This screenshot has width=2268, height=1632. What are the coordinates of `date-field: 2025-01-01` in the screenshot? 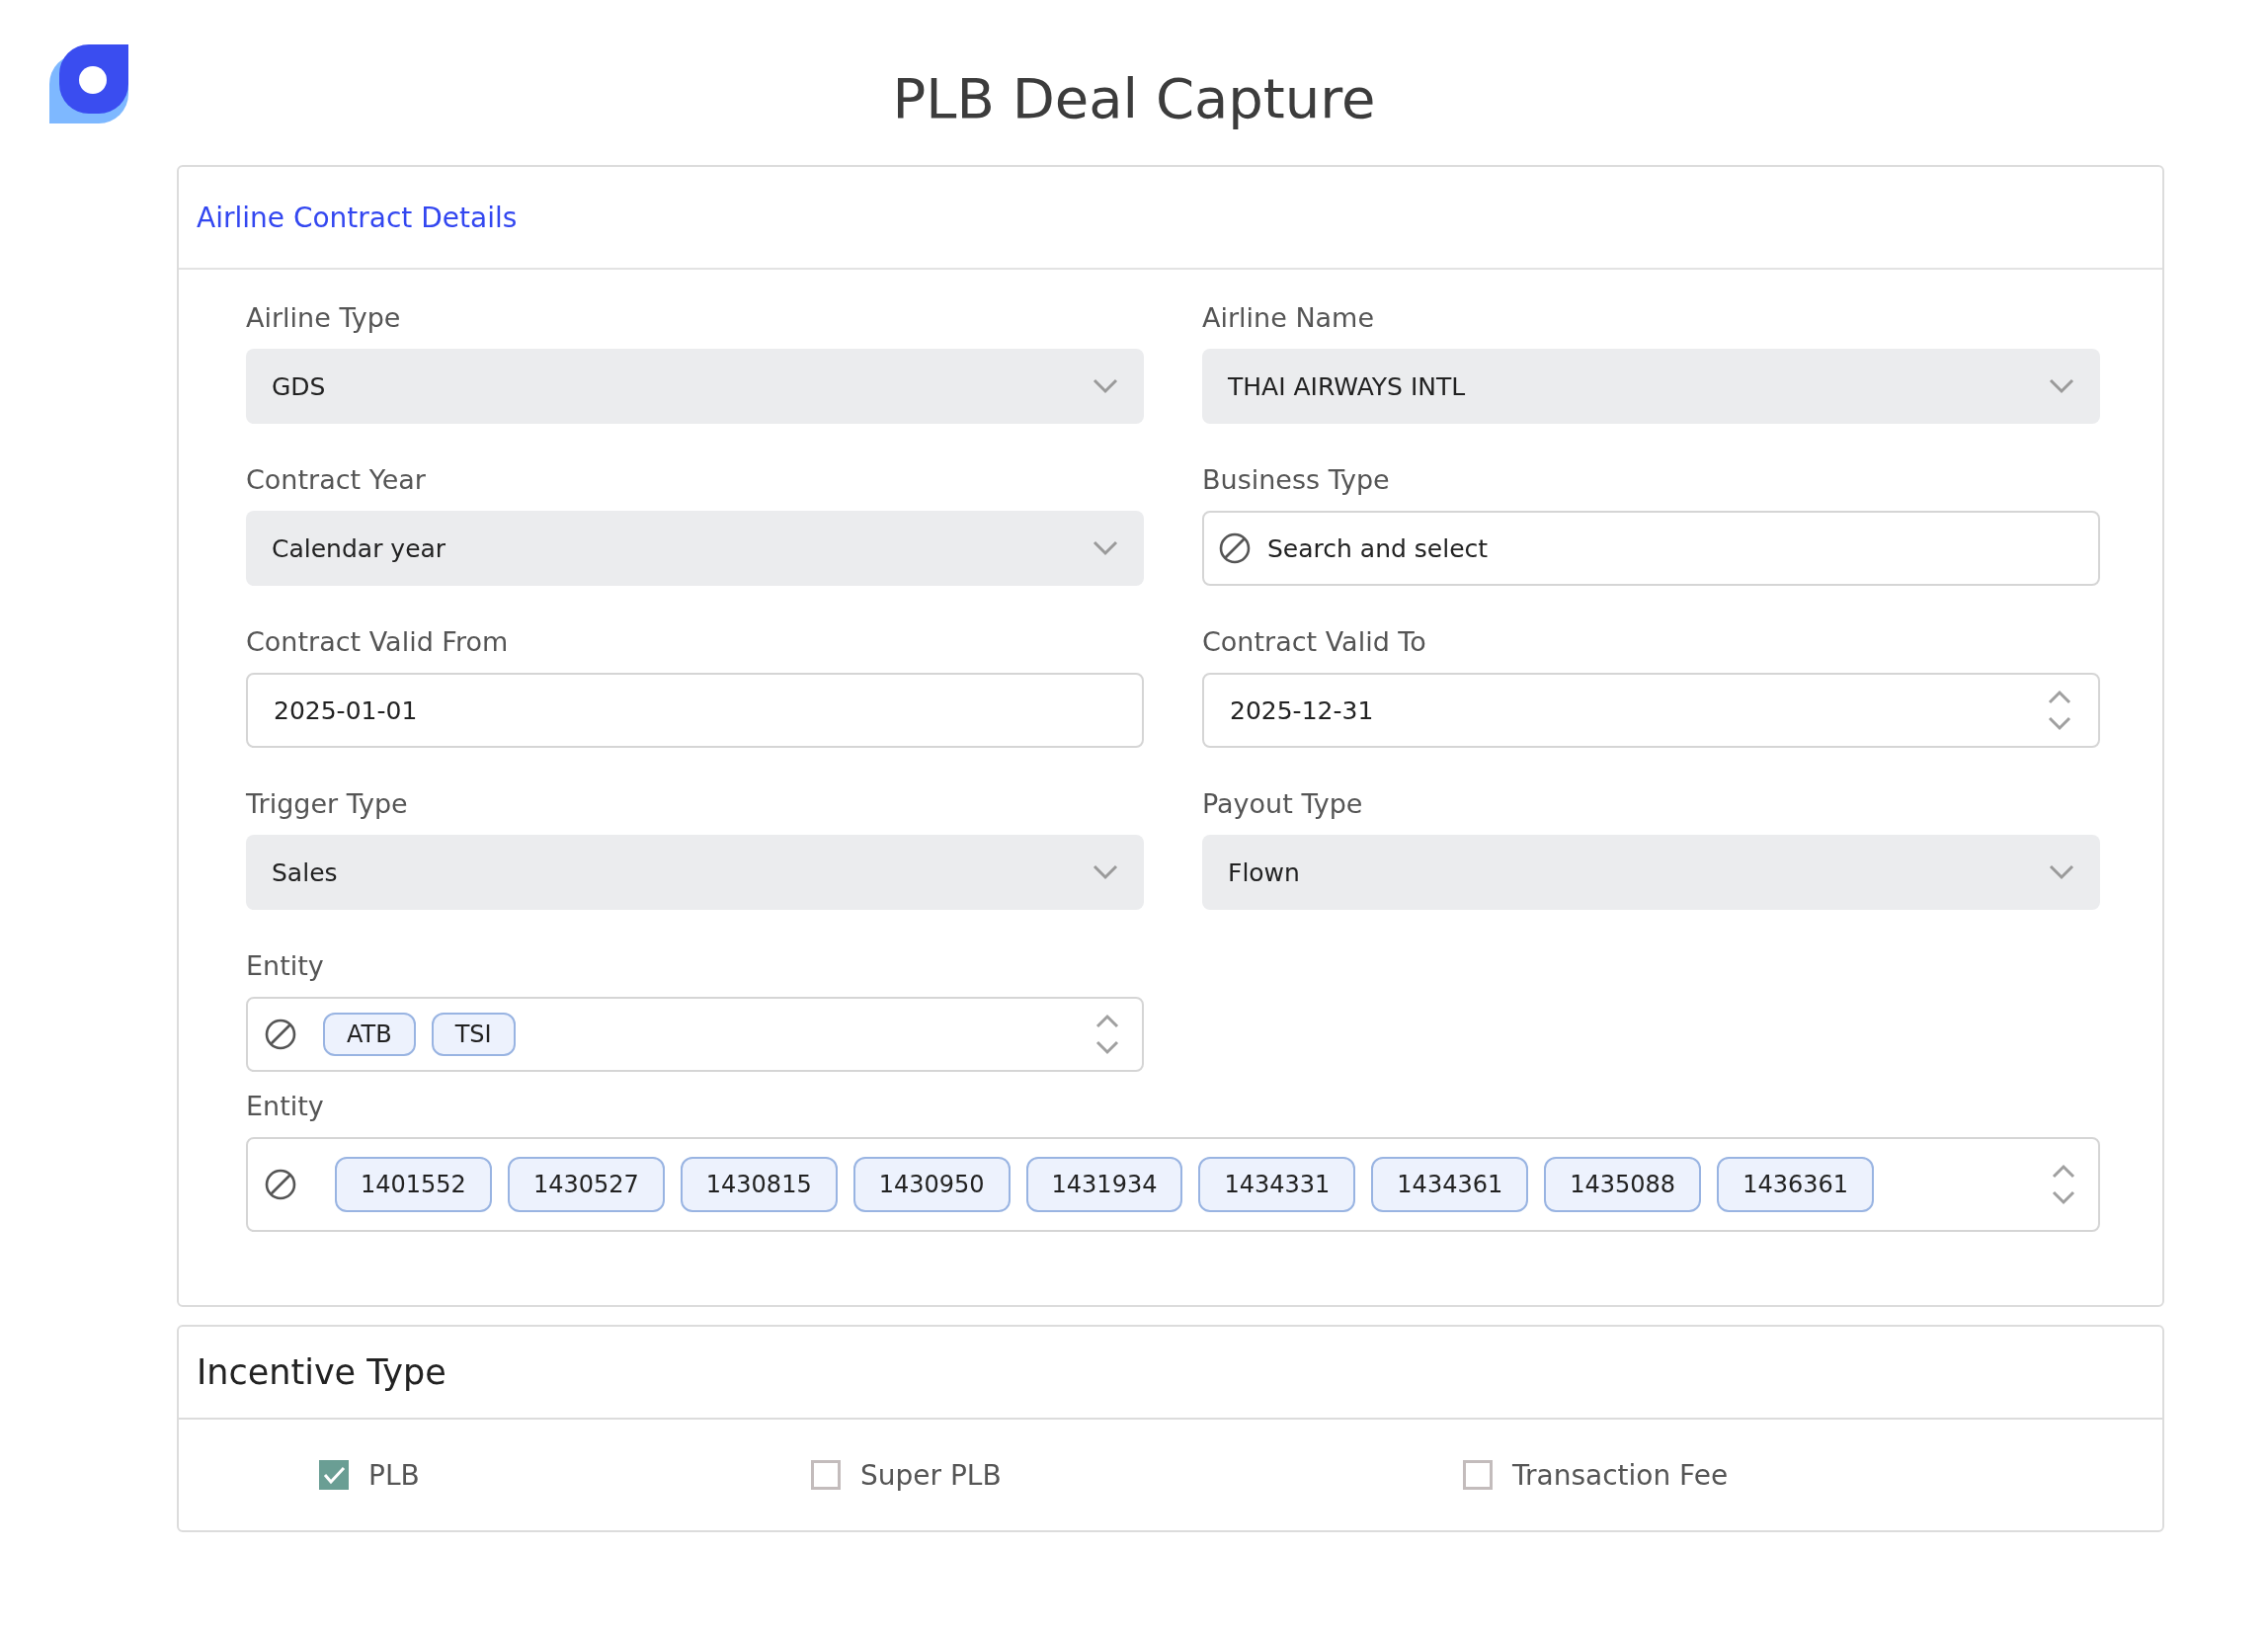 It's located at (695, 710).